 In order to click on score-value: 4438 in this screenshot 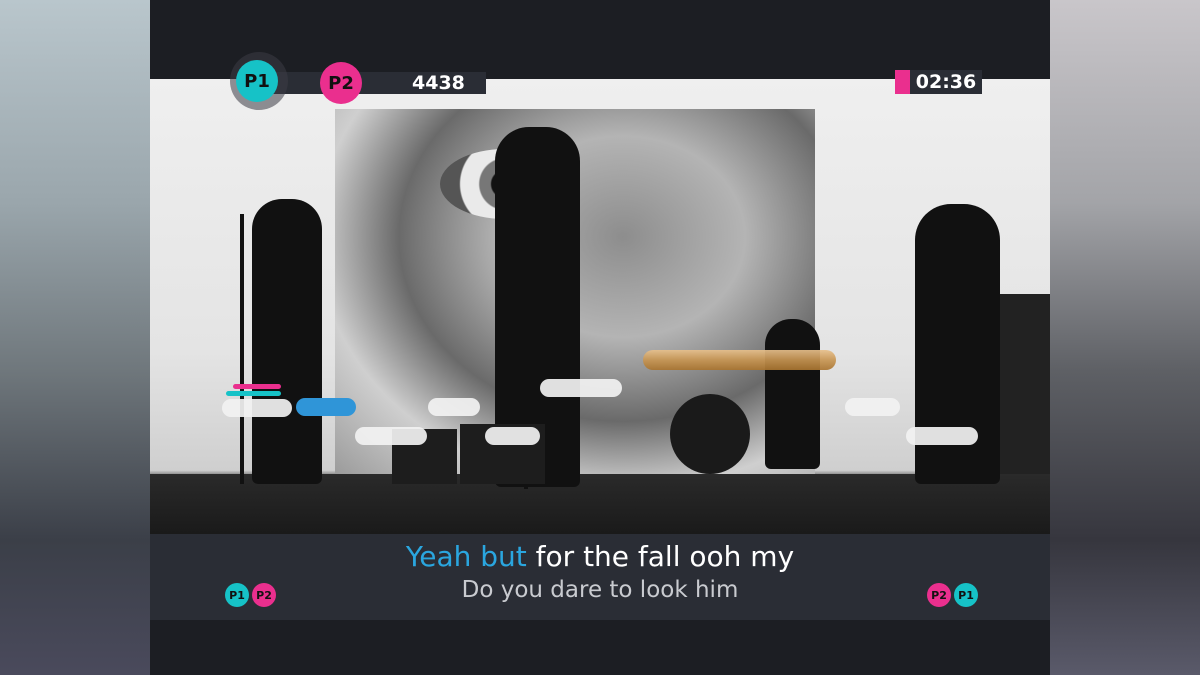, I will do `click(438, 83)`.